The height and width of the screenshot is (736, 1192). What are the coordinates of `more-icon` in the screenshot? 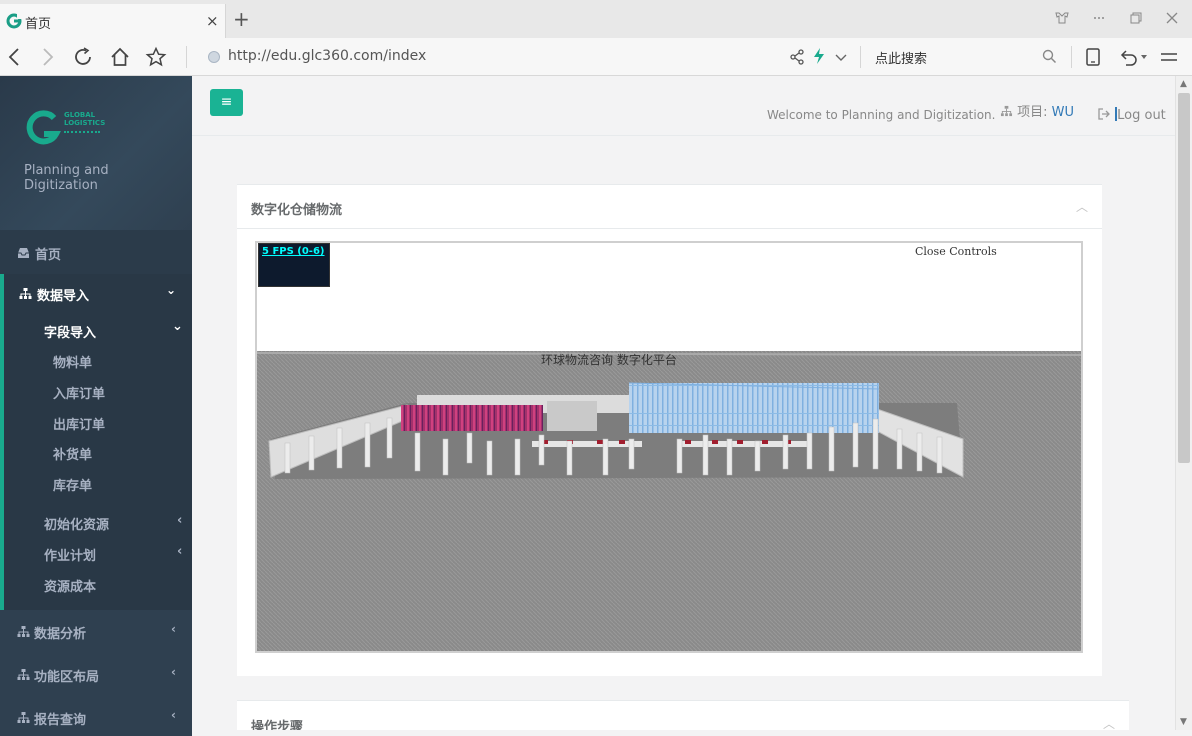 It's located at (1099, 18).